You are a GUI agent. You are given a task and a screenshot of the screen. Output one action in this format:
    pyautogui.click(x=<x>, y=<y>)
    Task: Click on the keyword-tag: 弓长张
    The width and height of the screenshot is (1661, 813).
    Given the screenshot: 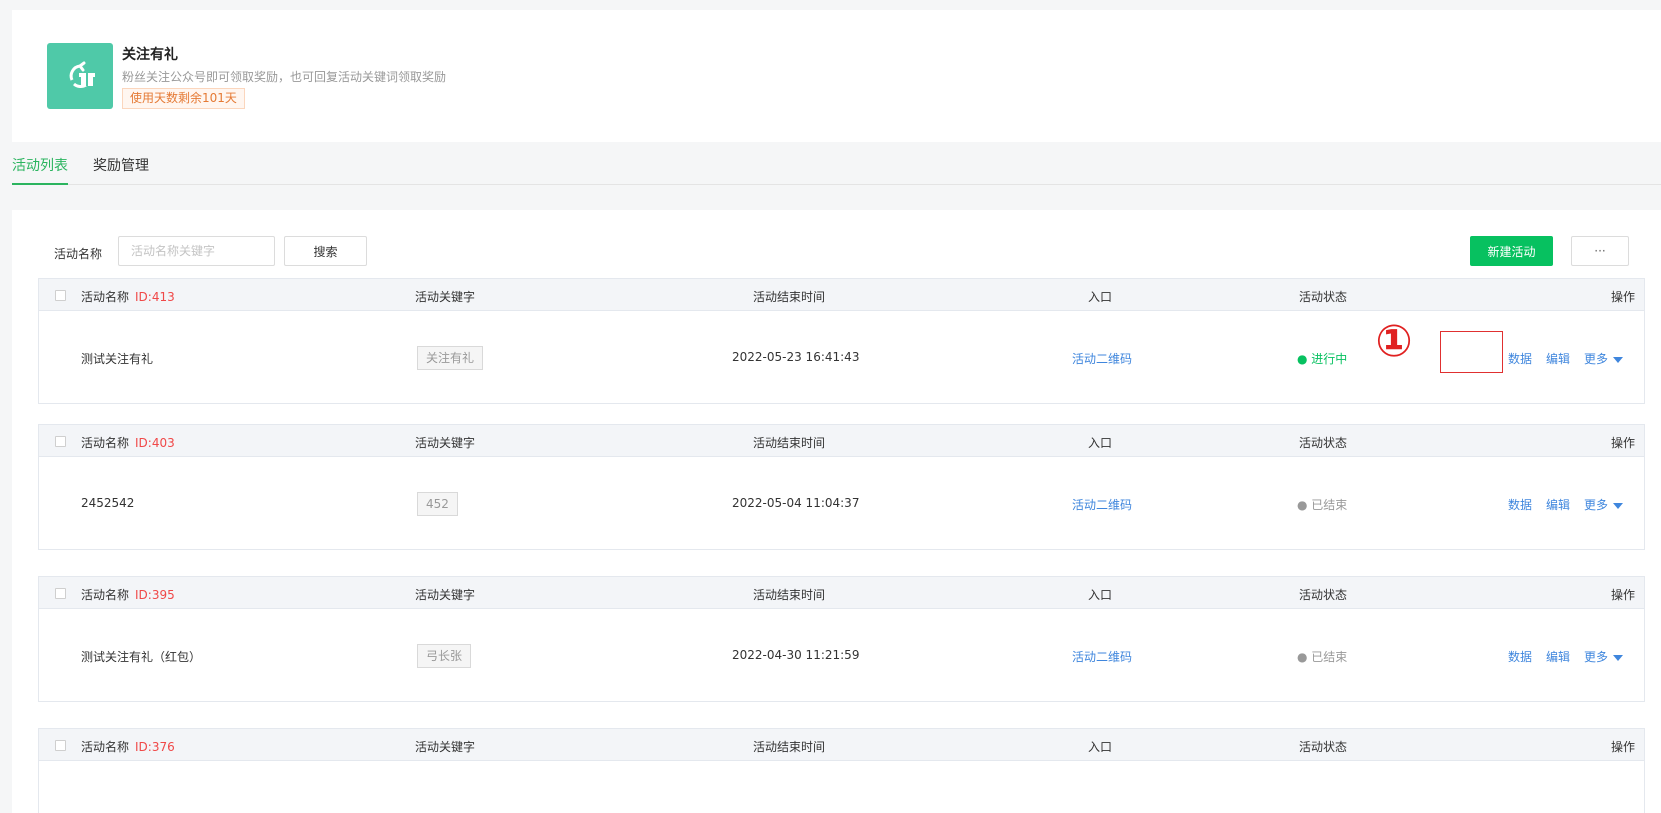 What is the action you would take?
    pyautogui.click(x=444, y=656)
    